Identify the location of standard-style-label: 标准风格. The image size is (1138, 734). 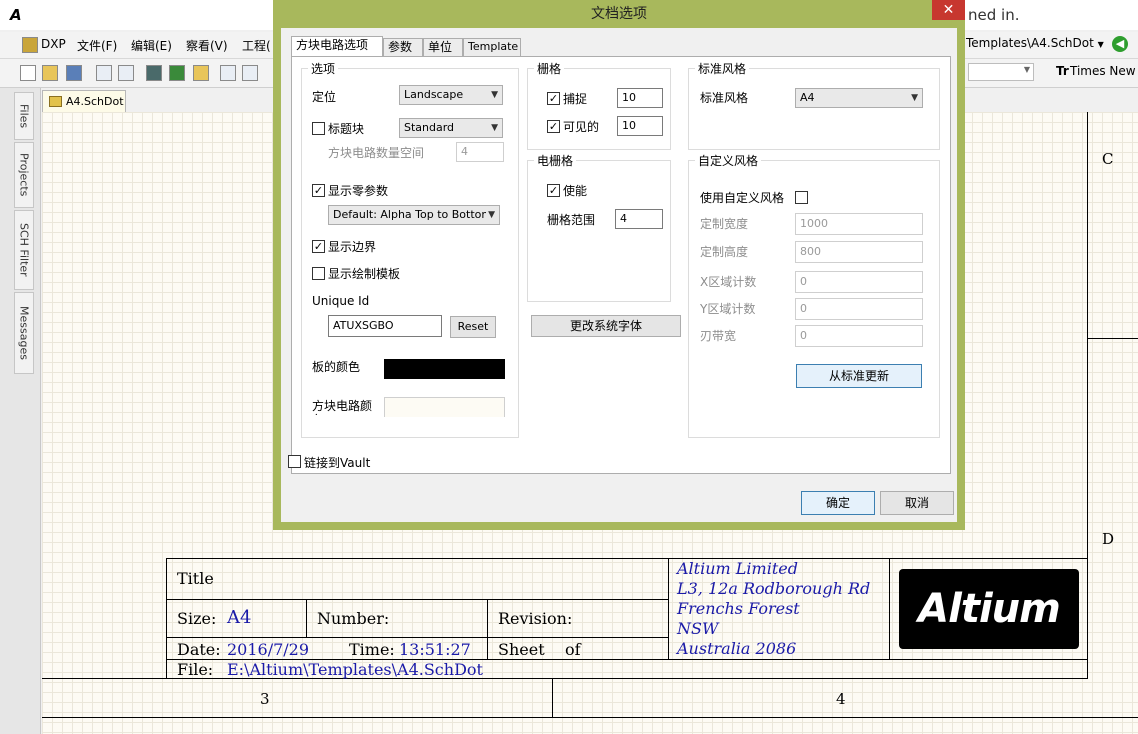
(724, 98).